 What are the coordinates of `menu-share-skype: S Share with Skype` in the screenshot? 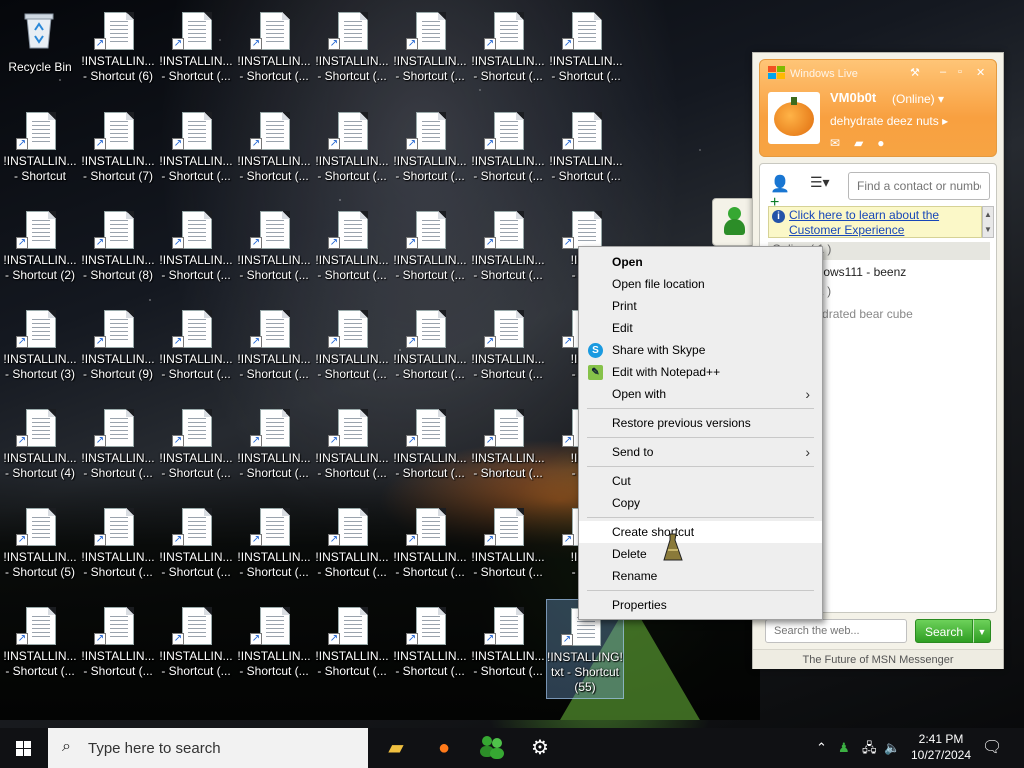 It's located at (700, 350).